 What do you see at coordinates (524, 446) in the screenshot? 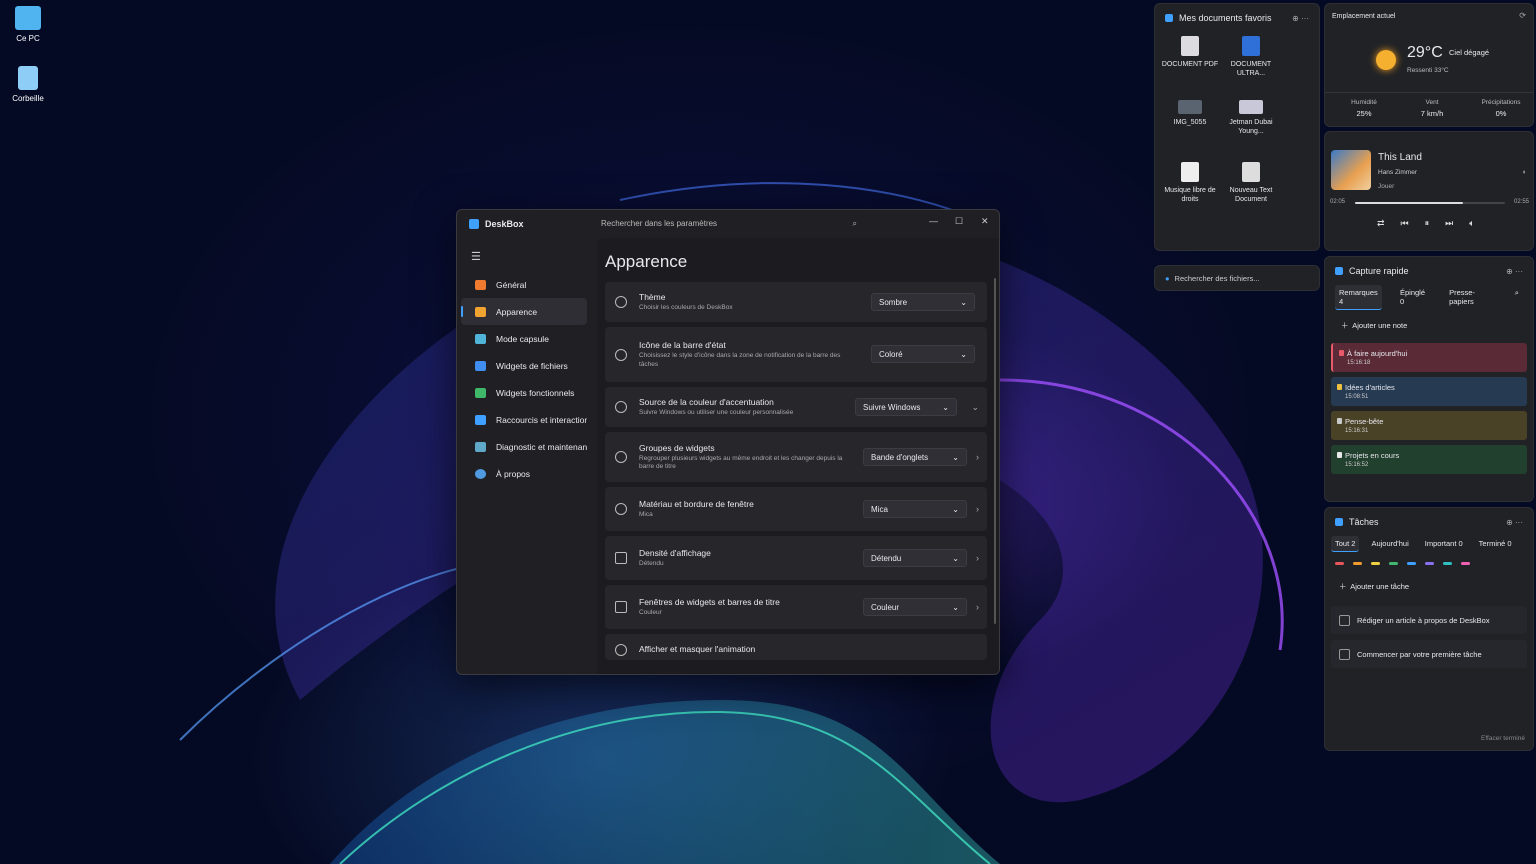
I see `sidebar-item-diagnostics: Diagnostic et maintenance` at bounding box center [524, 446].